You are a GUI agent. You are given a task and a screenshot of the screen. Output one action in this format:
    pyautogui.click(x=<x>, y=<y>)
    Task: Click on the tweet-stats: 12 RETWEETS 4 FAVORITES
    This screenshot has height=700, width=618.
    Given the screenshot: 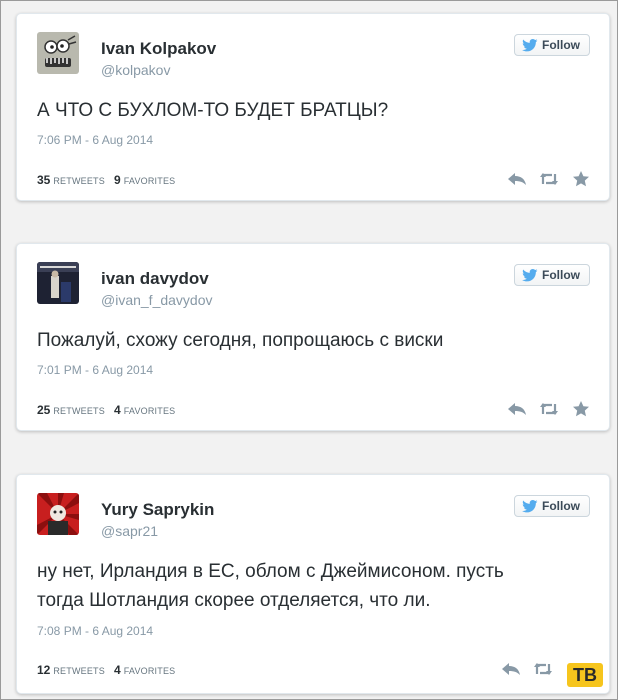 What is the action you would take?
    pyautogui.click(x=109, y=670)
    